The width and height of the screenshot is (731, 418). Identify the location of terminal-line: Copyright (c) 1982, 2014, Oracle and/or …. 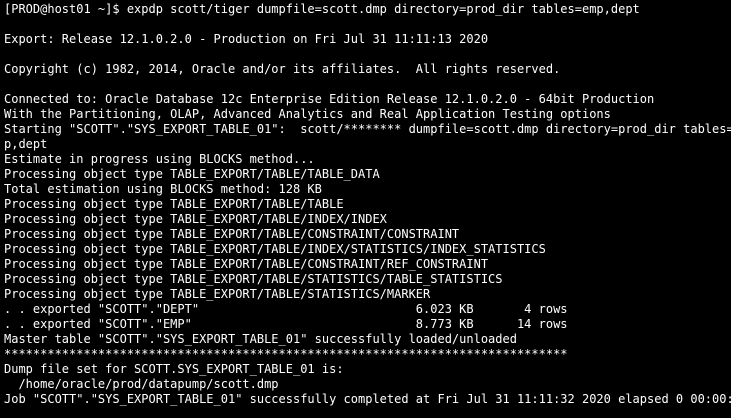
(282, 69).